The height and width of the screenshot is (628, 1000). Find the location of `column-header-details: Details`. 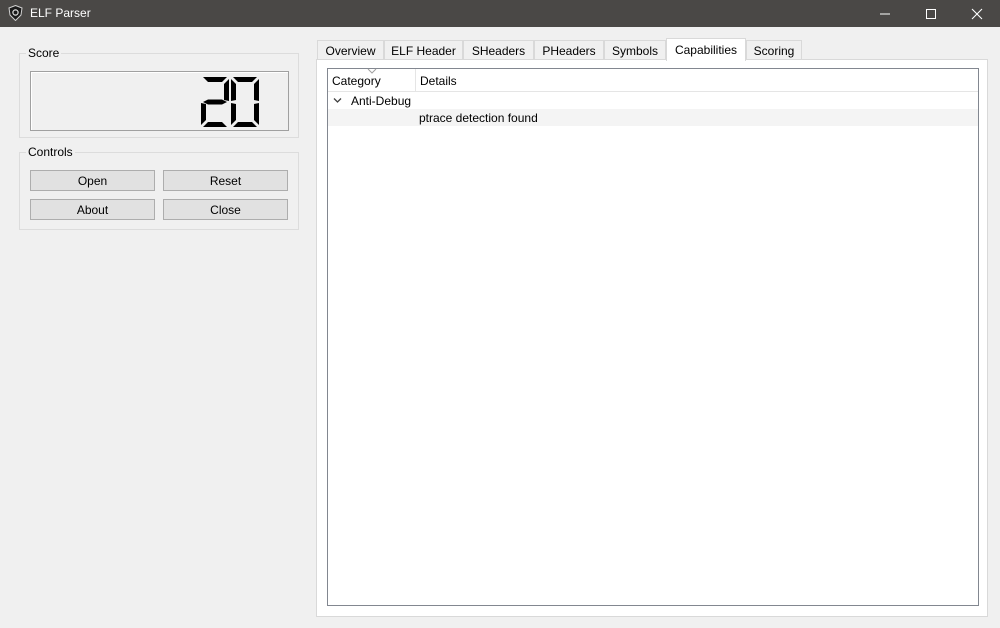

column-header-details: Details is located at coordinates (697, 80).